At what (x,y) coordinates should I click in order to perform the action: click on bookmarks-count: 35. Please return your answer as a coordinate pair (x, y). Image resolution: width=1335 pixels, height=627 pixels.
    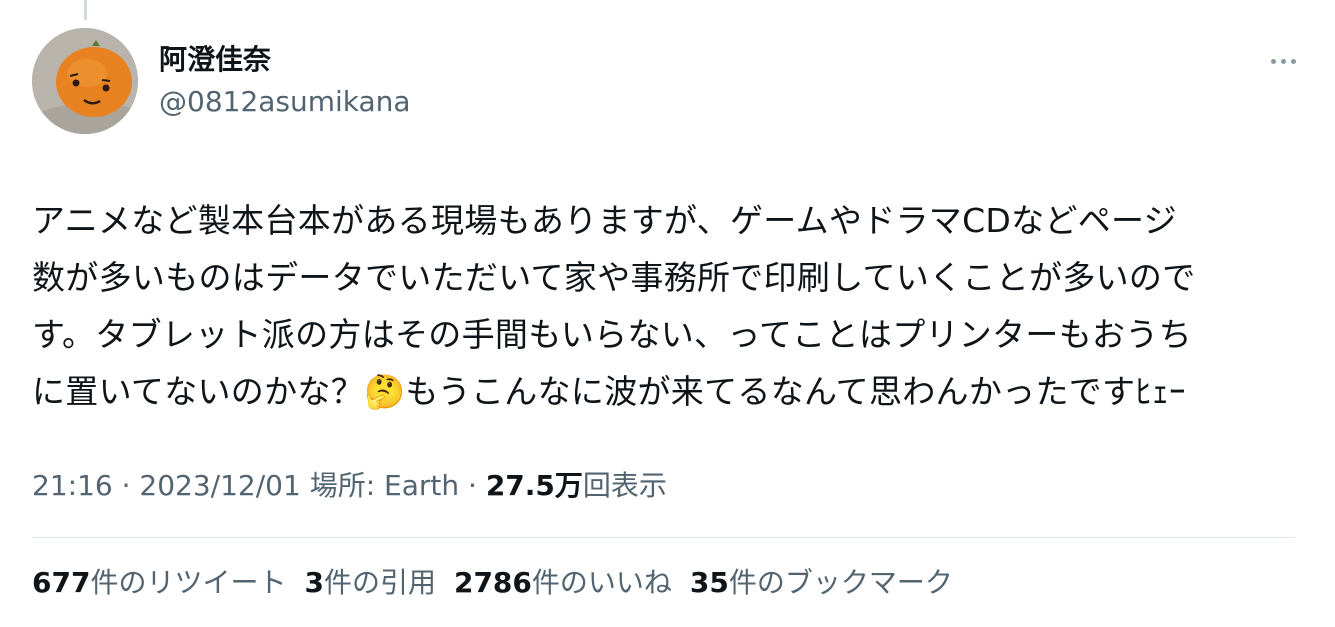
    Looking at the image, I should click on (709, 582).